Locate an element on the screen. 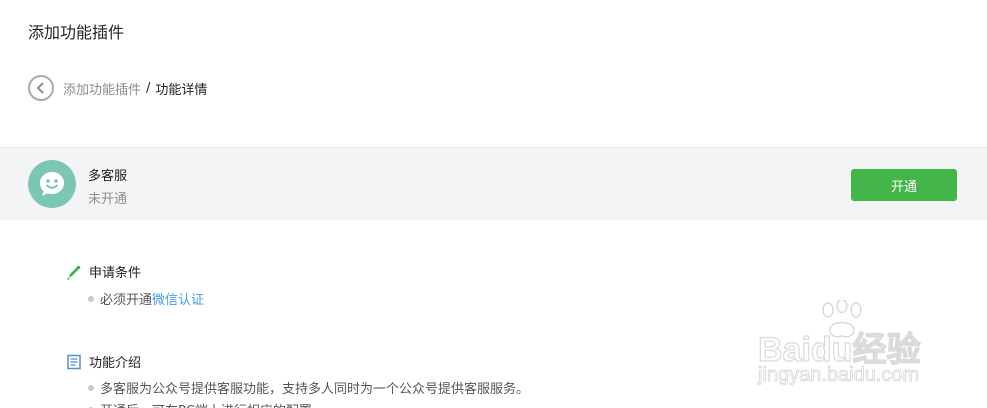  page-title: 添加功能插件 is located at coordinates (76, 32).